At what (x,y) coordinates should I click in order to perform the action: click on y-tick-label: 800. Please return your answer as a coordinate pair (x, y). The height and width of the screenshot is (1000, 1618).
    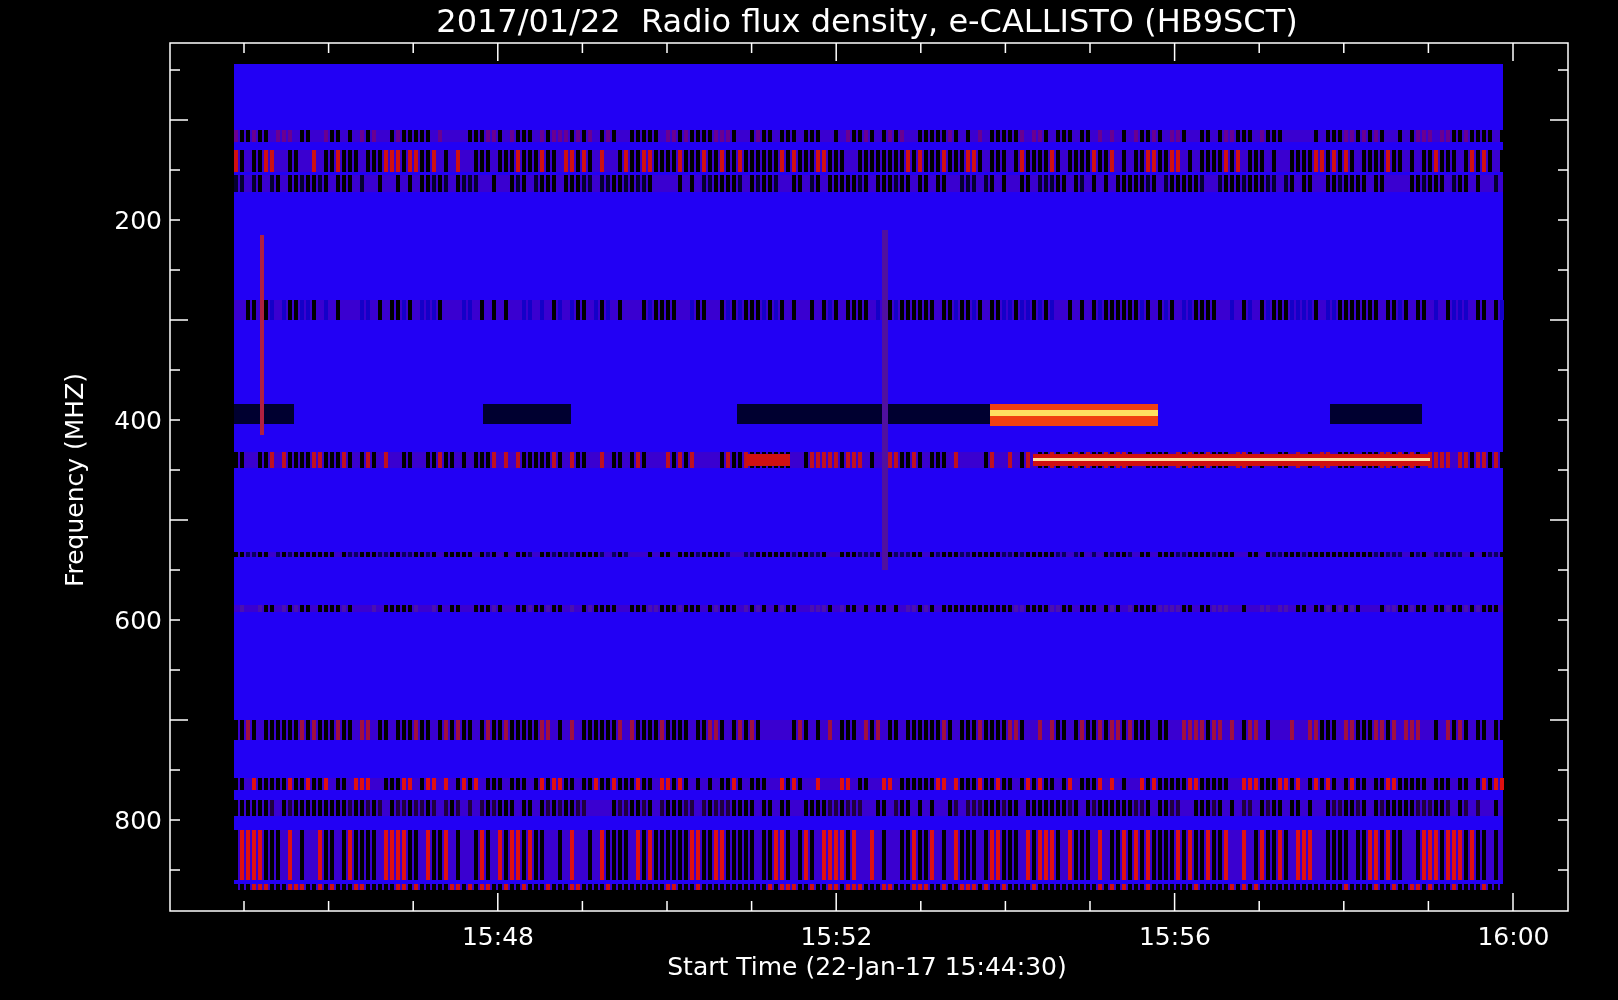
    Looking at the image, I should click on (138, 820).